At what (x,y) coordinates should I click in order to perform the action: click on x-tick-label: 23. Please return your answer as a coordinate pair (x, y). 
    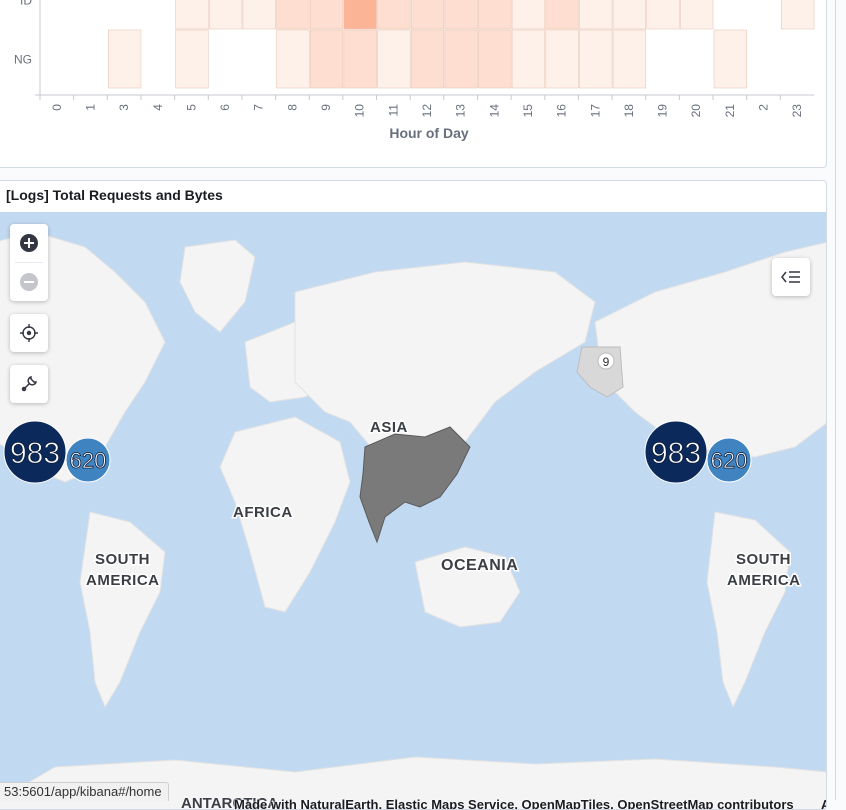
    Looking at the image, I should click on (797, 111).